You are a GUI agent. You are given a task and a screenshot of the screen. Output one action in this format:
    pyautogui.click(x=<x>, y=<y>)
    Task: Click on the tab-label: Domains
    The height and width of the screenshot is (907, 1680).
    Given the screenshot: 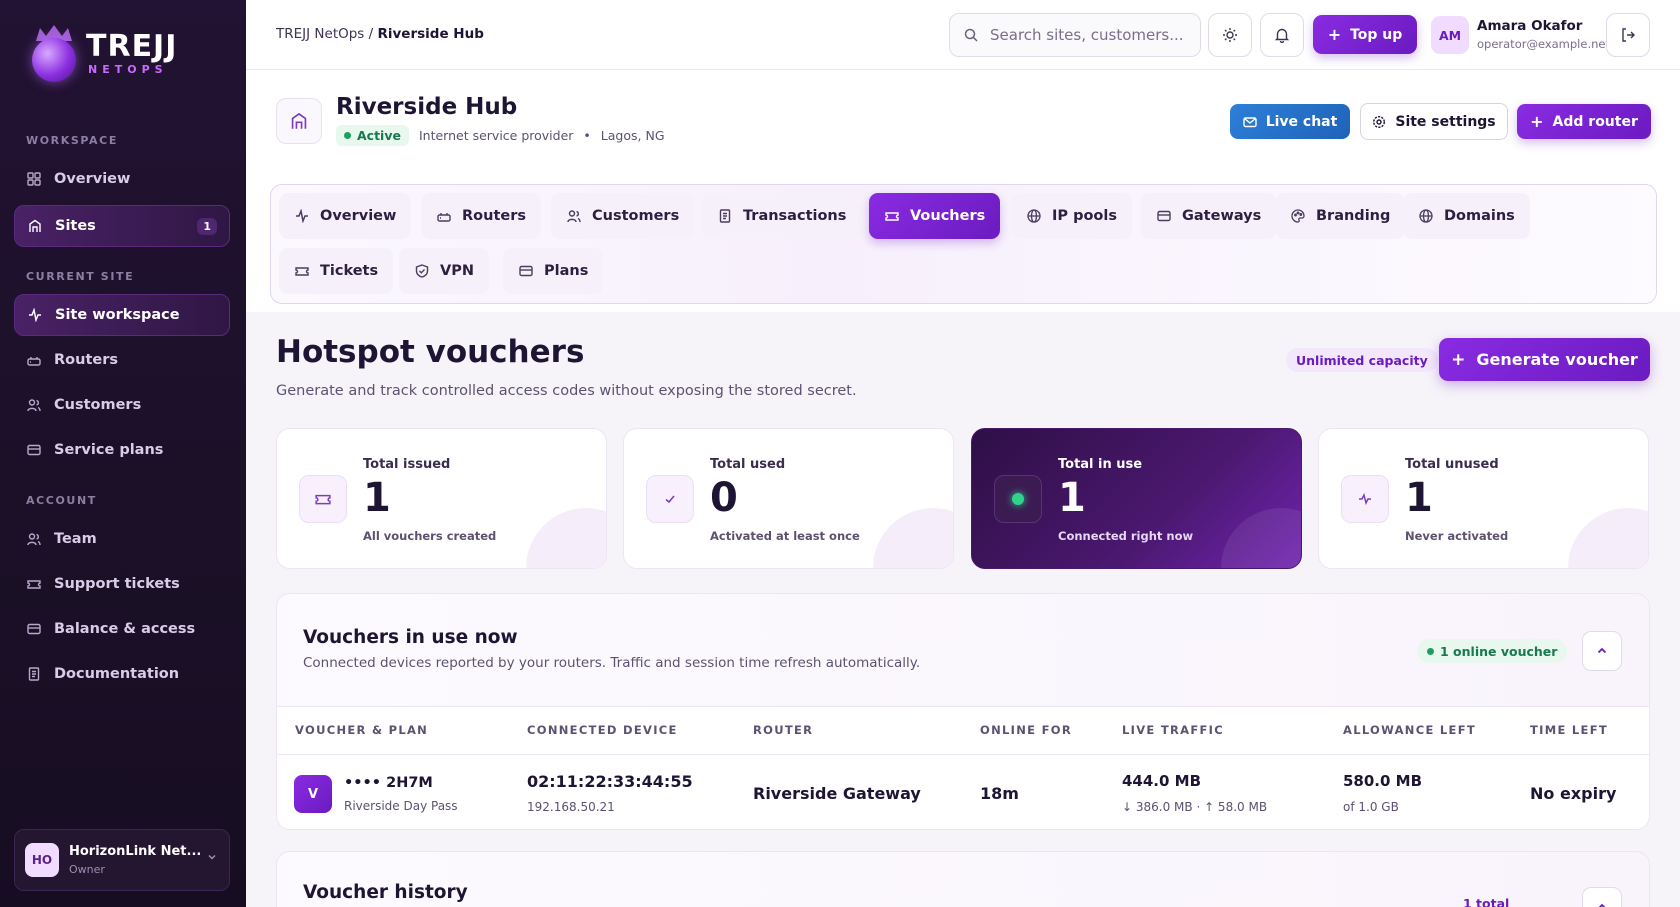 What is the action you would take?
    pyautogui.click(x=1479, y=216)
    